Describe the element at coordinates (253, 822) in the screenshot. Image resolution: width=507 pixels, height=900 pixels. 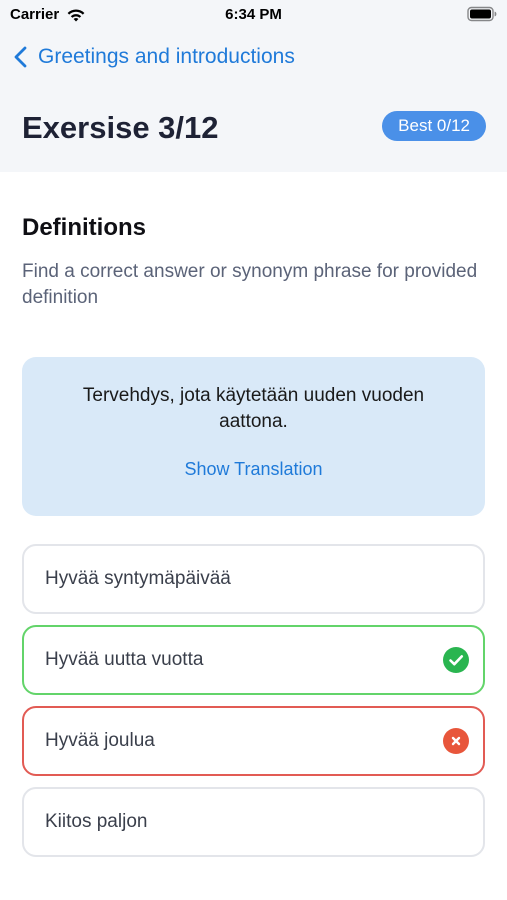
I see `answer-option-4: Kiitos paljon` at that location.